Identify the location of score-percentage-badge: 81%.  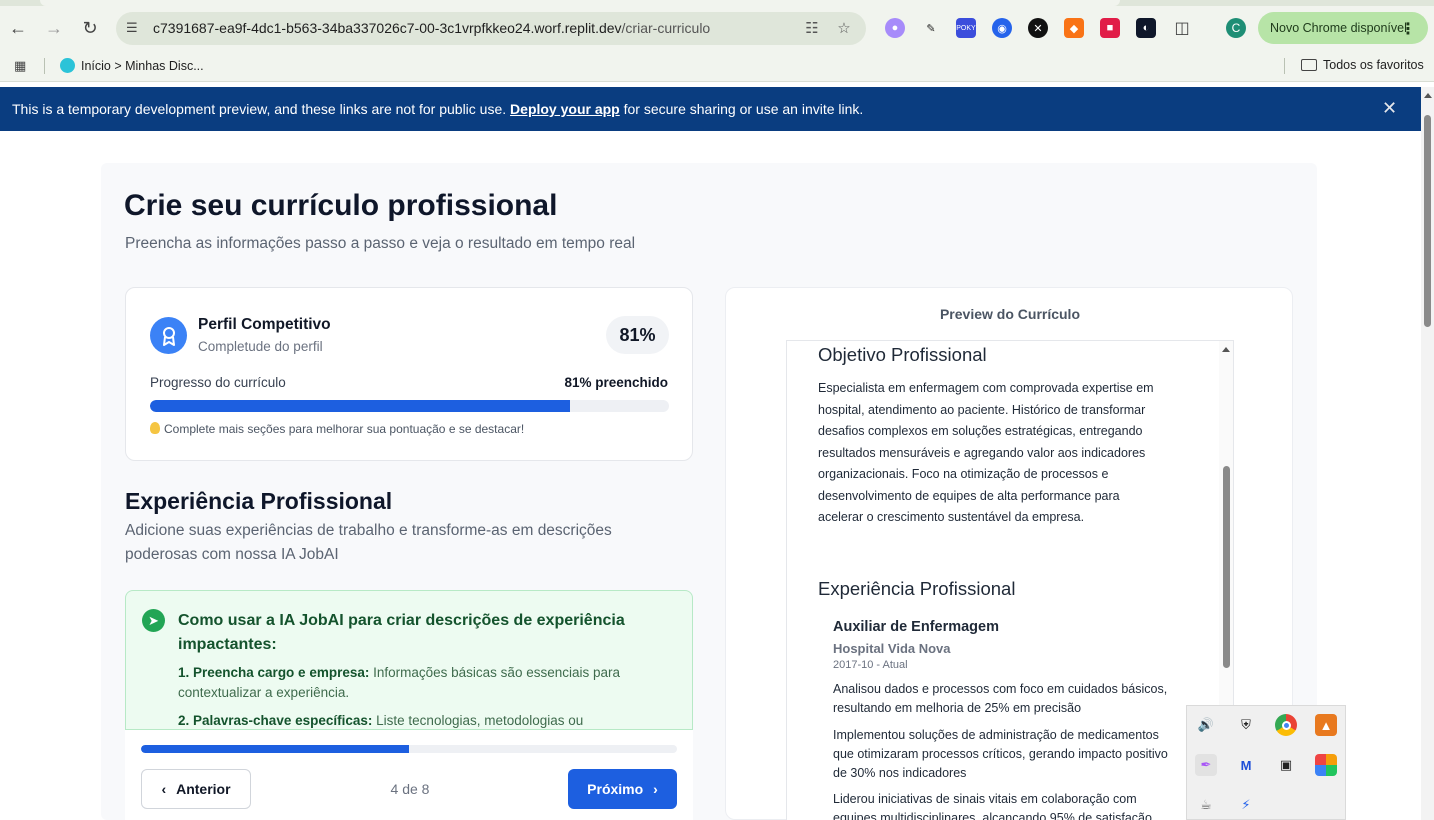
(637, 335).